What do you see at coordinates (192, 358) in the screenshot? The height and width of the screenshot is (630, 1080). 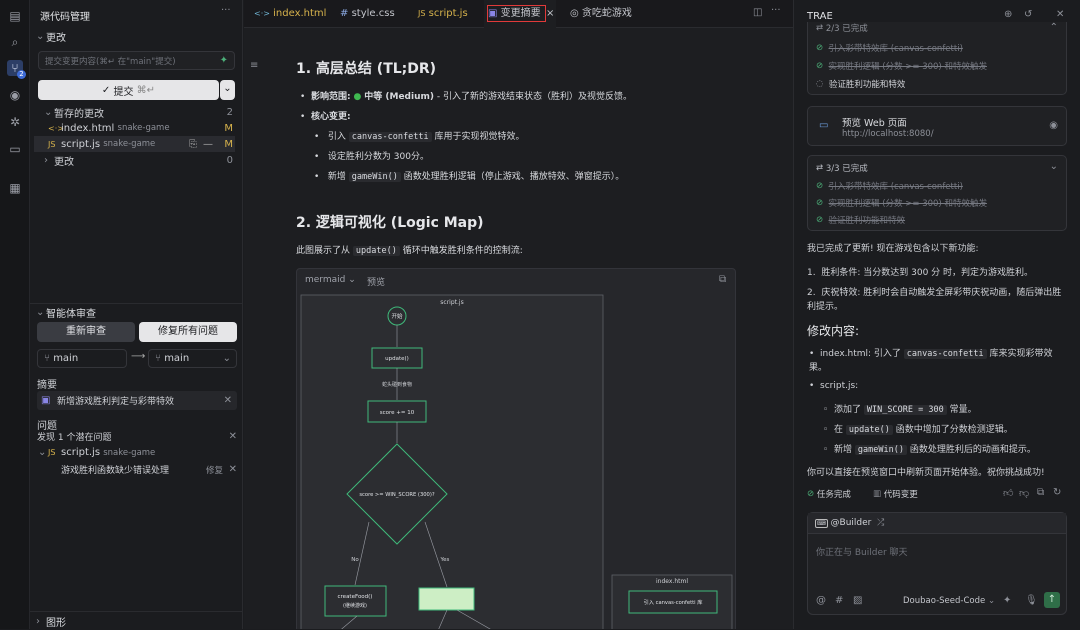 I see `branch-to-select: ⑂ main ⌄` at bounding box center [192, 358].